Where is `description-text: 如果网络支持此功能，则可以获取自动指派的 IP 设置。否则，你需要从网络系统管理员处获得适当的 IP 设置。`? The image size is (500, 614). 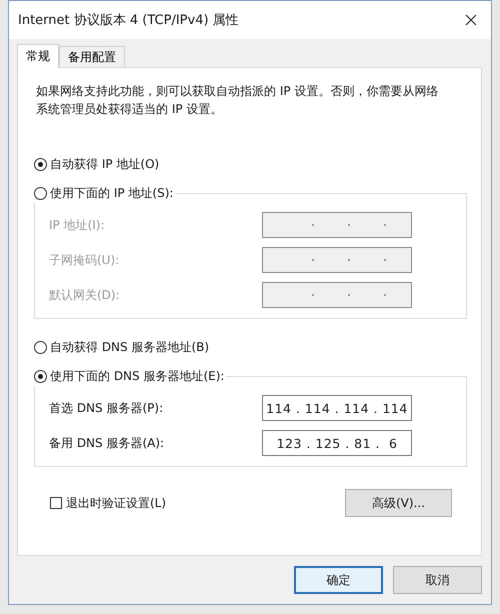
description-text: 如果网络支持此功能，则可以获取自动指派的 IP 设置。否则，你需要从网络系统管理员处获得适当的 IP 设置。 is located at coordinates (238, 100).